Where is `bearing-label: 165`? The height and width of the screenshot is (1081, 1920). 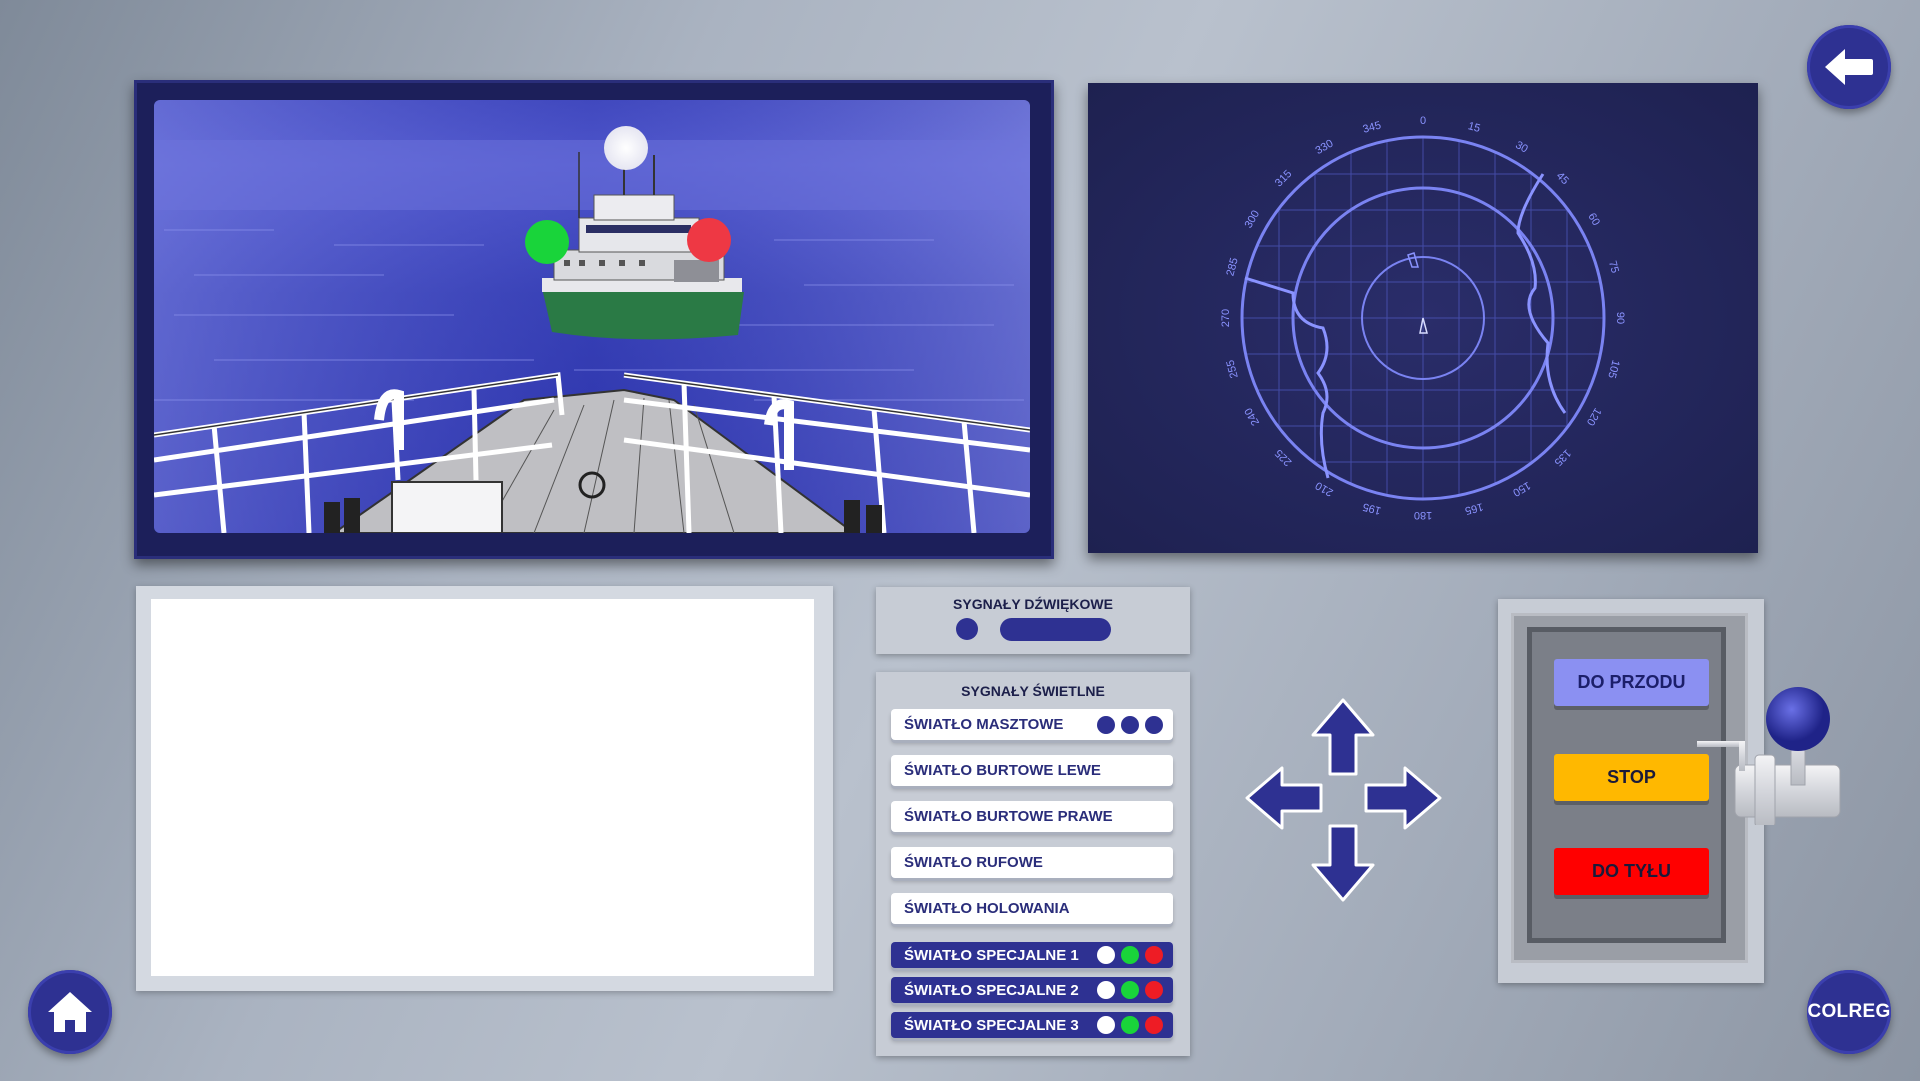
bearing-label: 165 is located at coordinates (1474, 508).